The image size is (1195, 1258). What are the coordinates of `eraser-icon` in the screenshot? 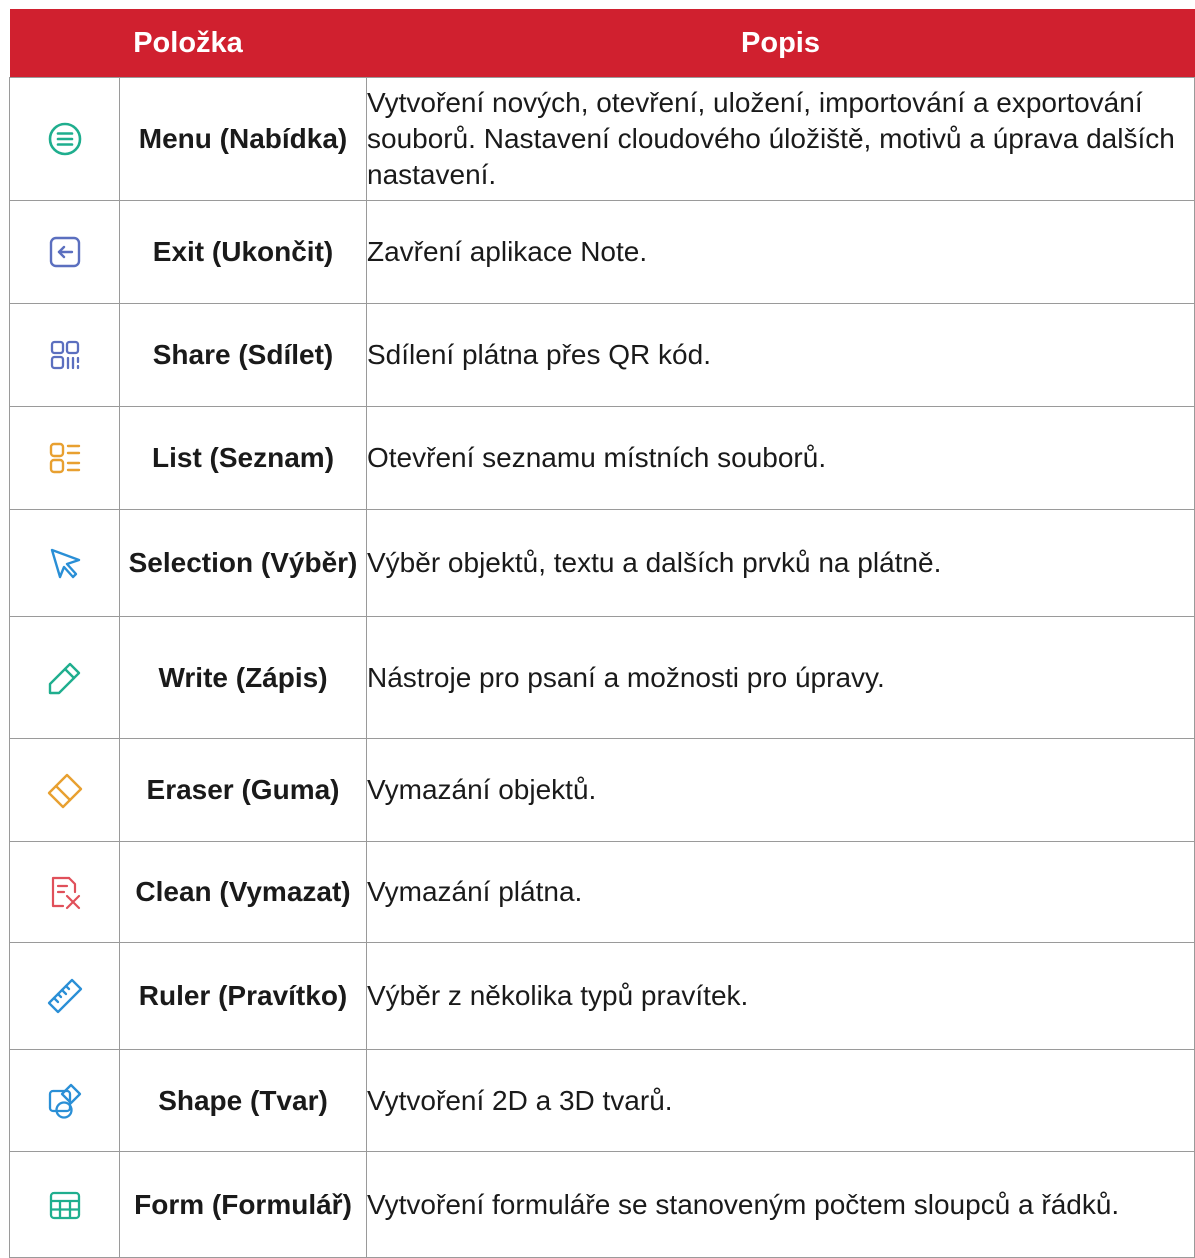 It's located at (65, 790).